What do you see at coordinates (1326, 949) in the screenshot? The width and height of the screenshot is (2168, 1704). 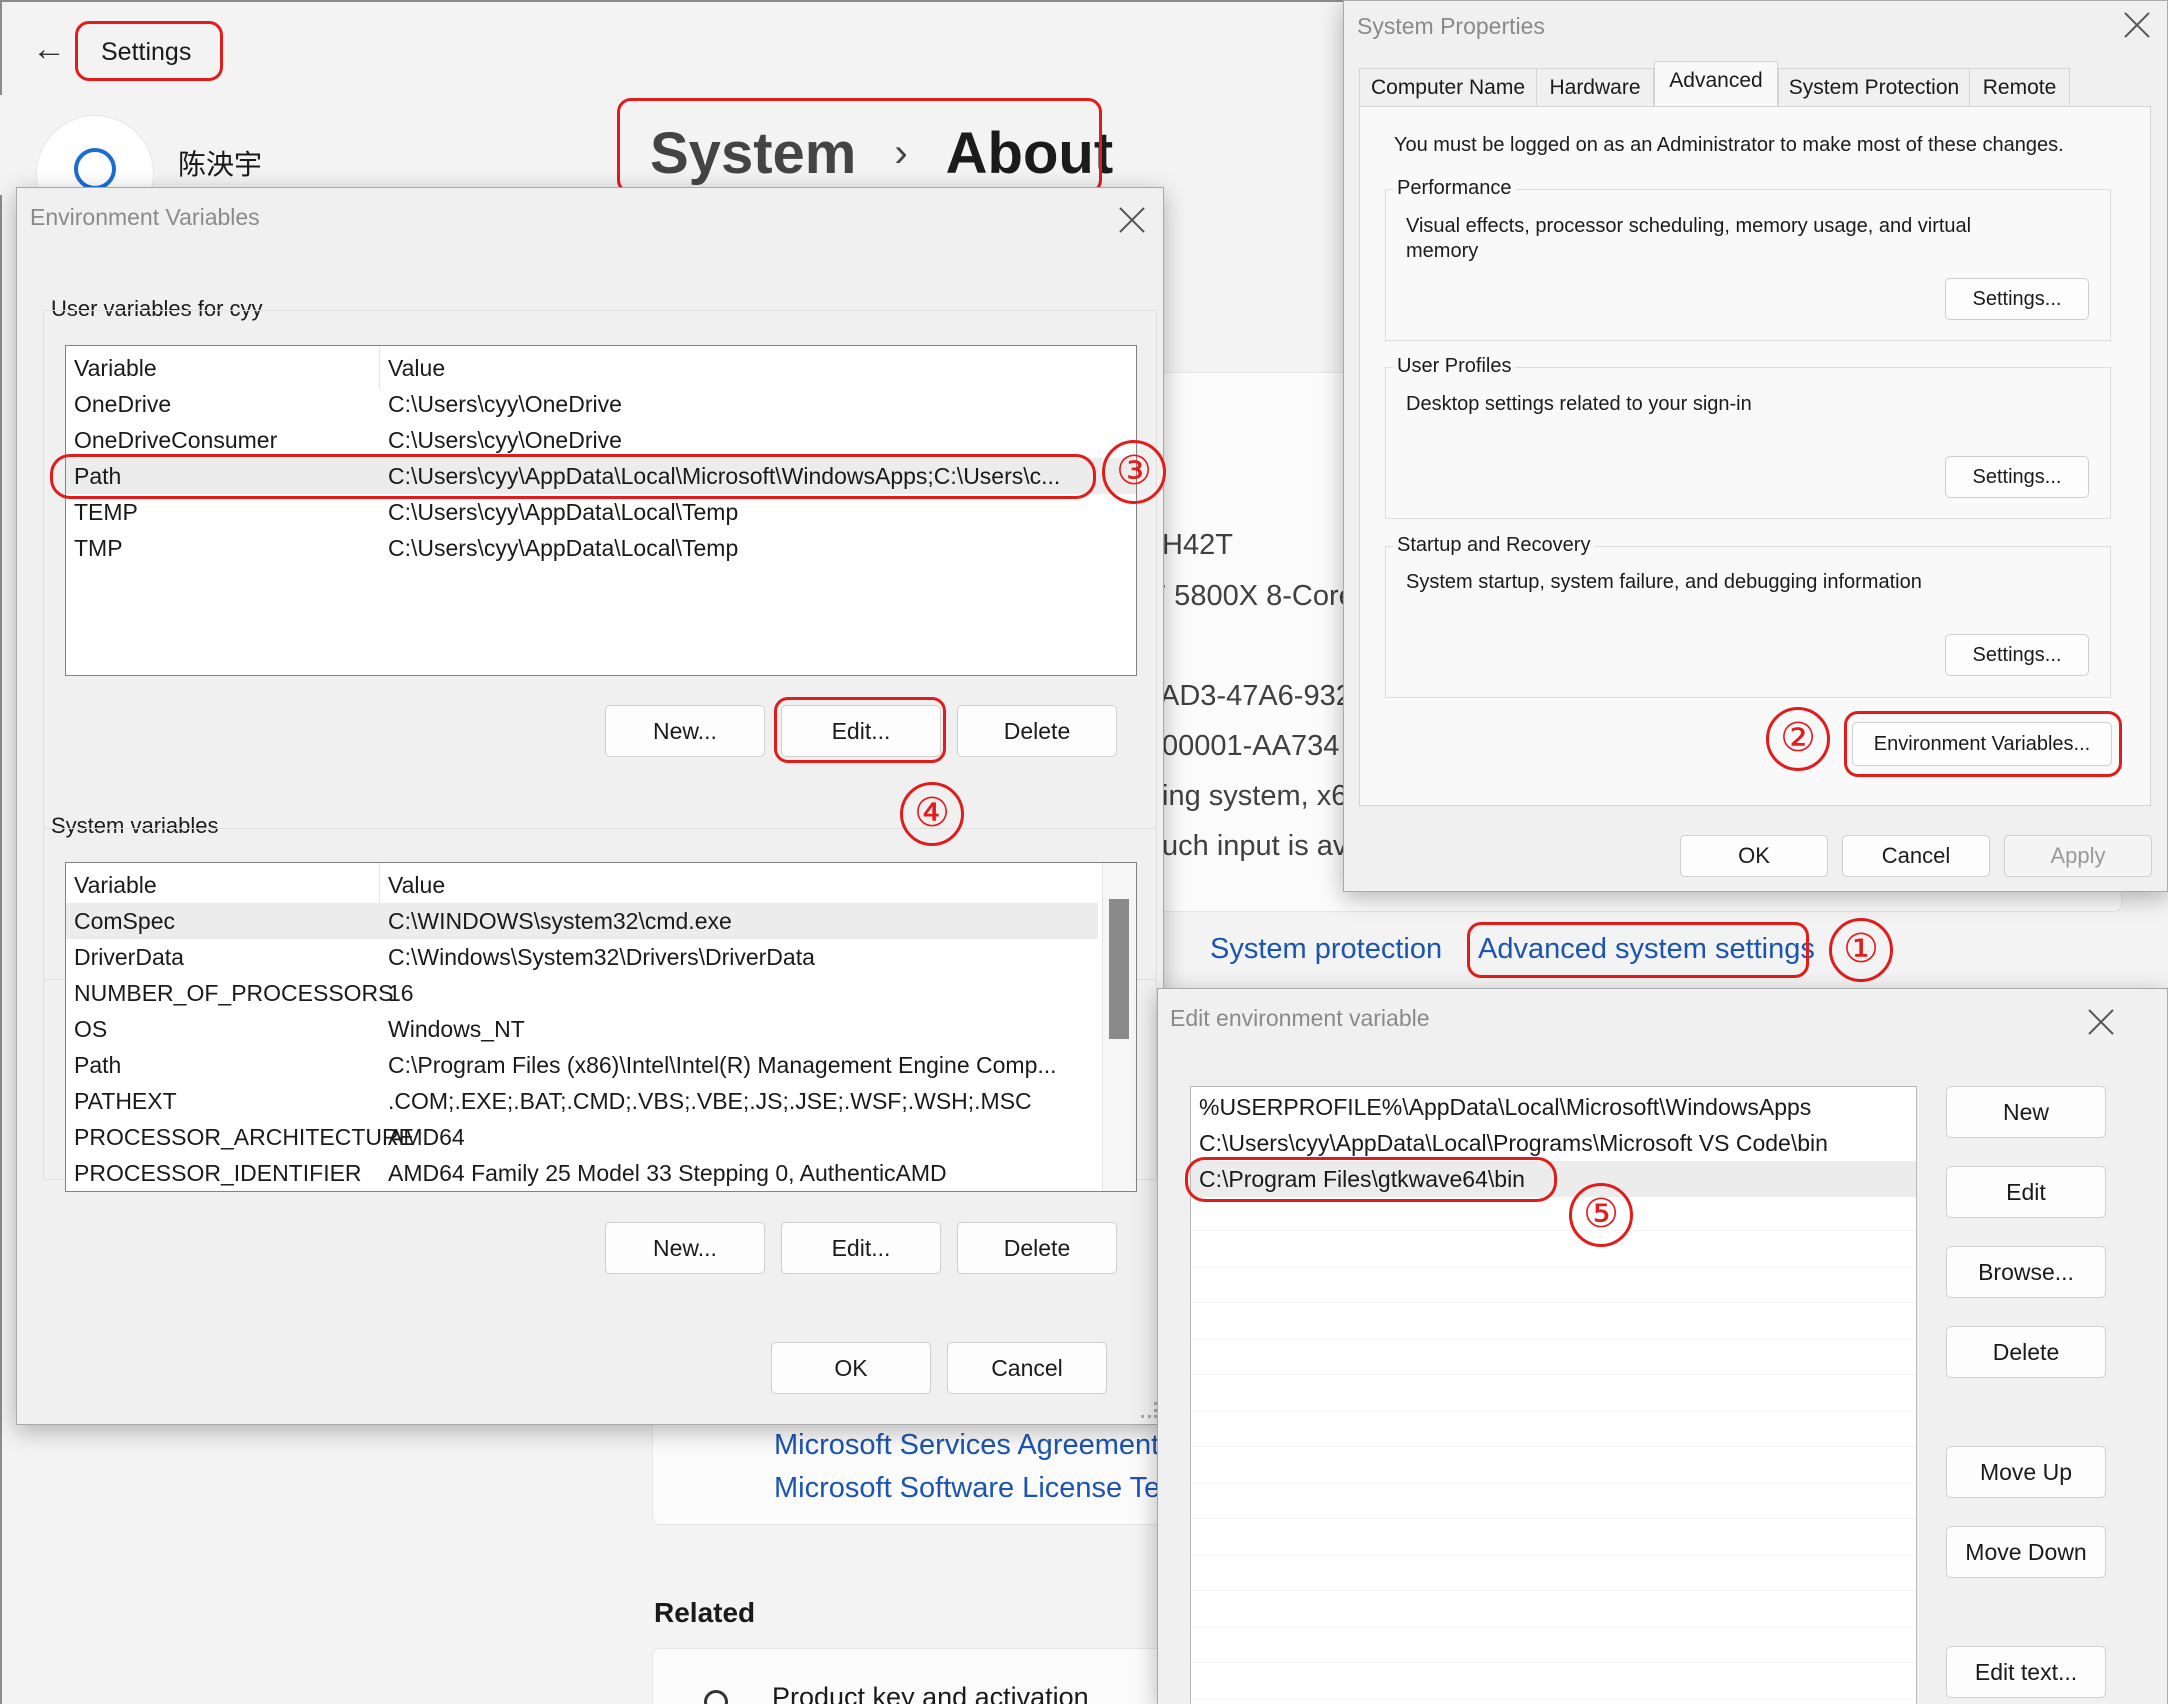 I see `system-protection-link: System protection` at bounding box center [1326, 949].